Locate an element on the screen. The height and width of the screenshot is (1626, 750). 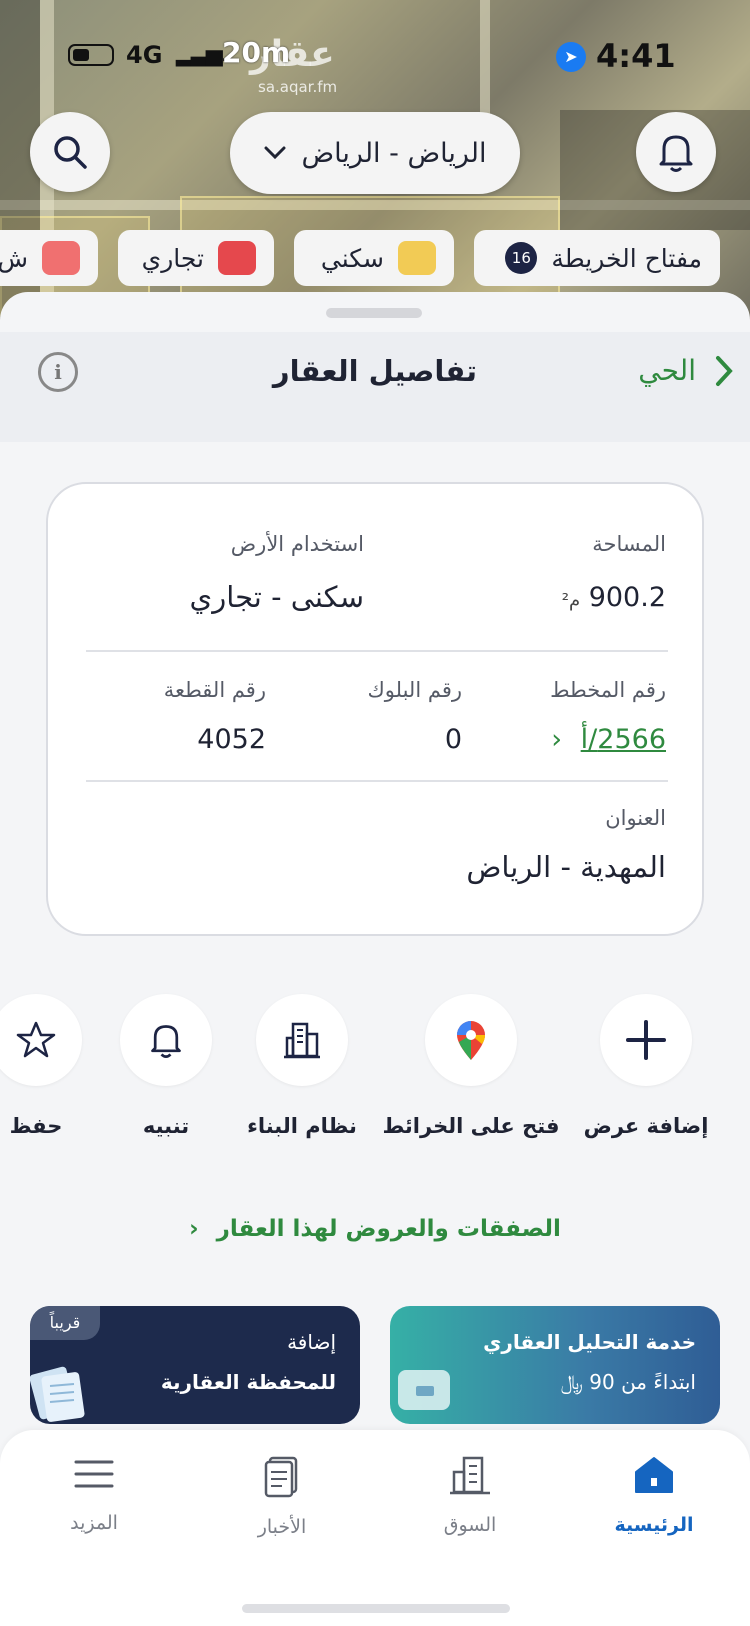
tab-market-label: السوق is located at coordinates (470, 1525).